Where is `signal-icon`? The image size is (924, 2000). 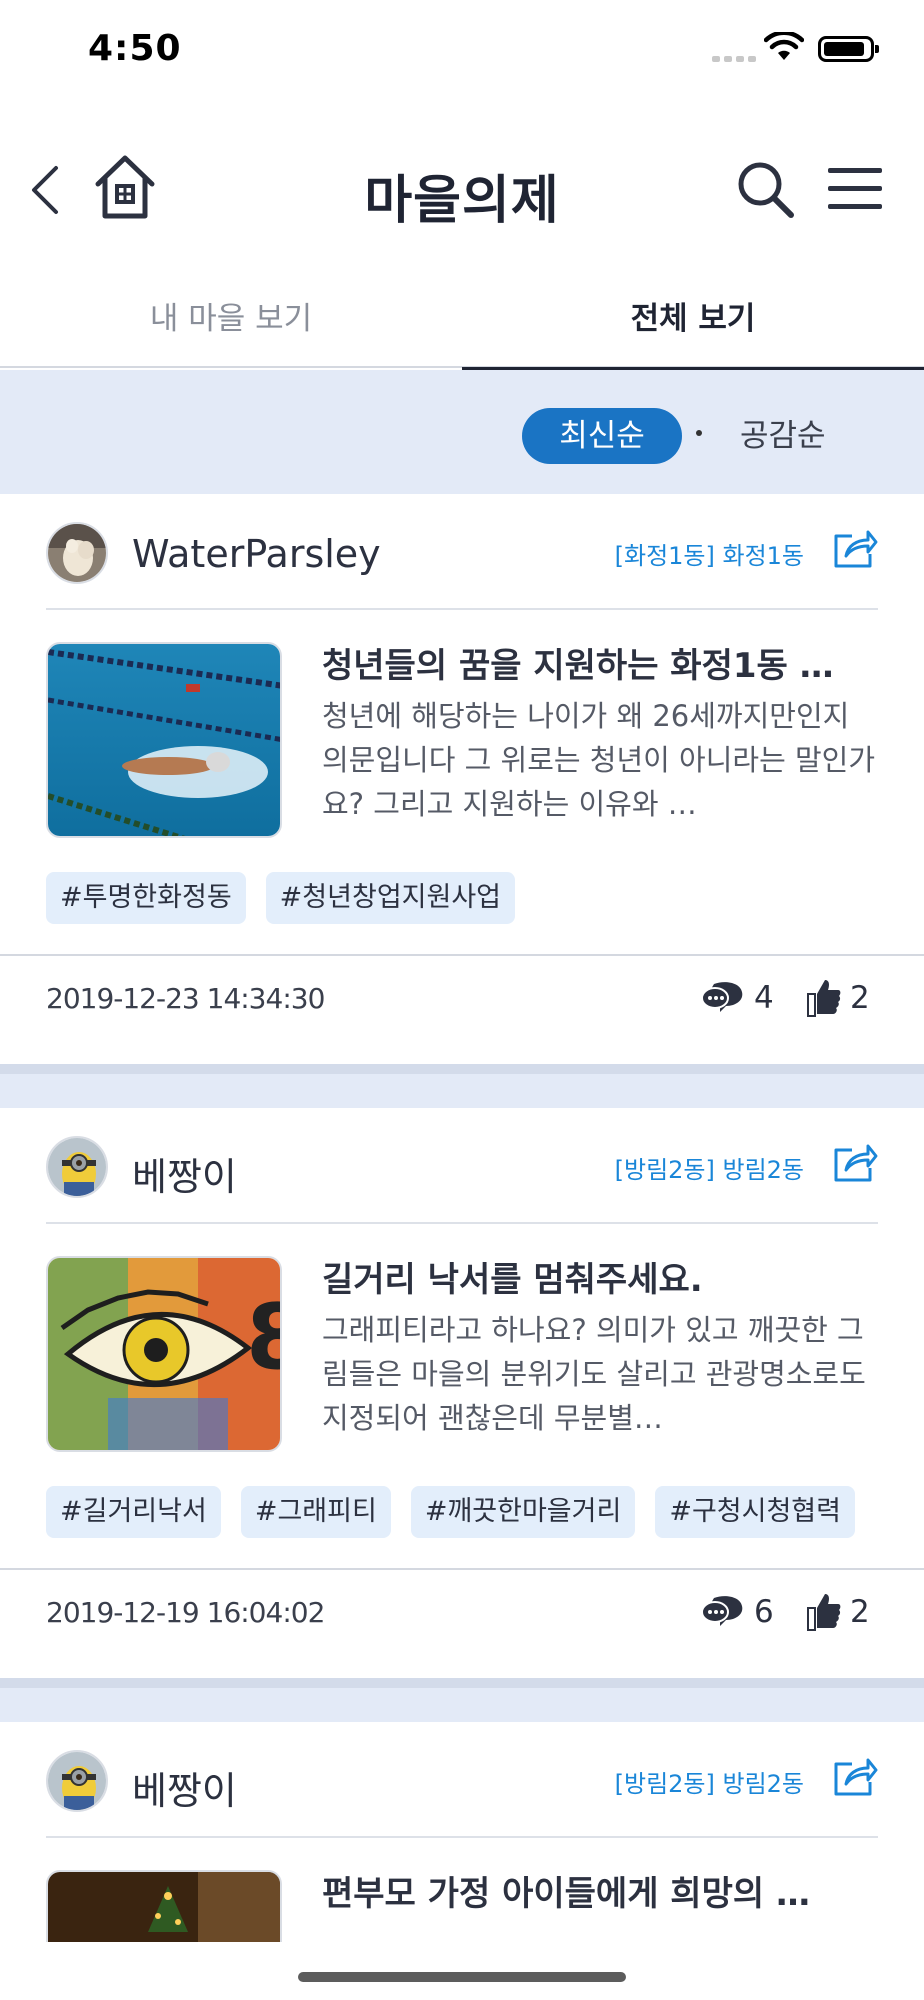
signal-icon is located at coordinates (734, 59).